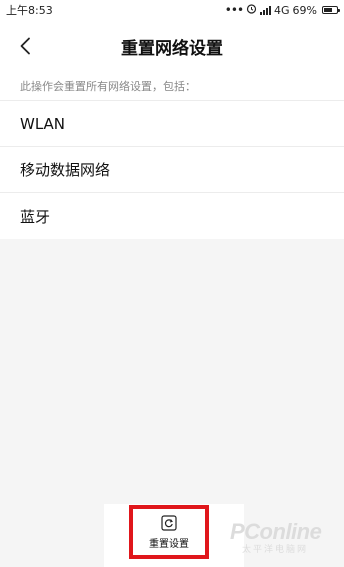 This screenshot has width=344, height=567. I want to click on back-button, so click(25, 46).